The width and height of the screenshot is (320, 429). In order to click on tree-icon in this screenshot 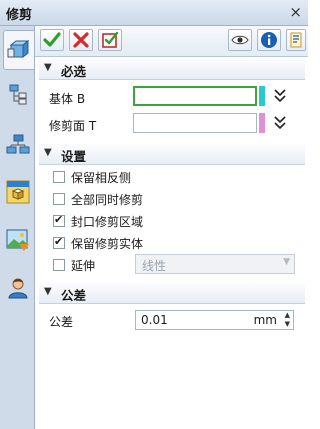, I will do `click(18, 94)`.